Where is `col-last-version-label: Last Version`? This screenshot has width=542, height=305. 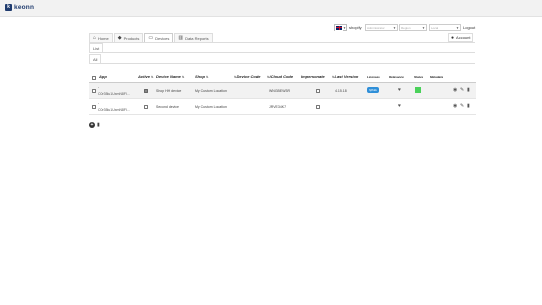
col-last-version-label: Last Version is located at coordinates (346, 76).